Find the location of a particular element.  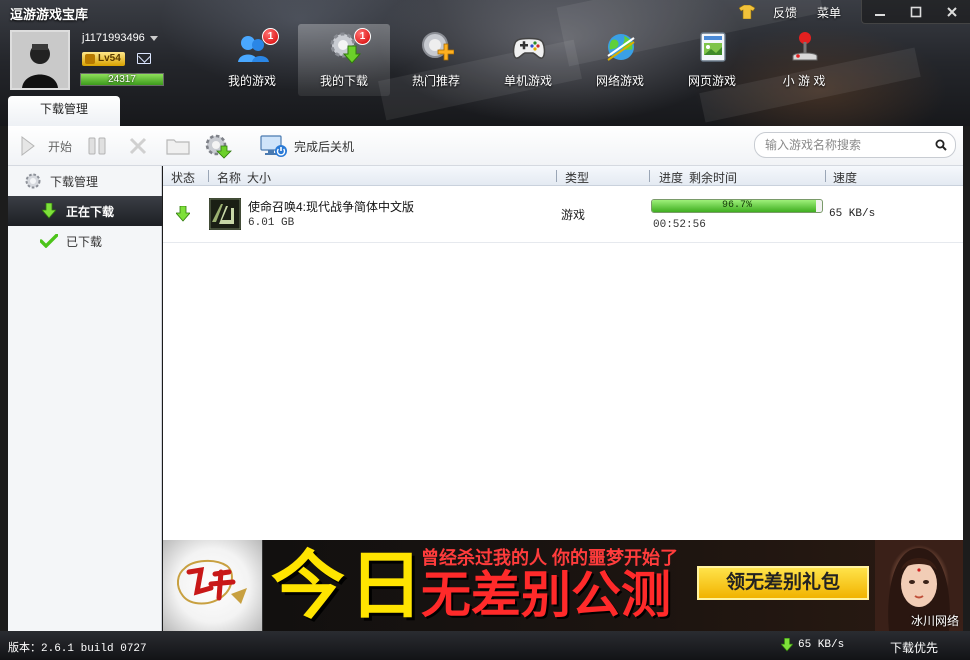

check-icon is located at coordinates (49, 241).